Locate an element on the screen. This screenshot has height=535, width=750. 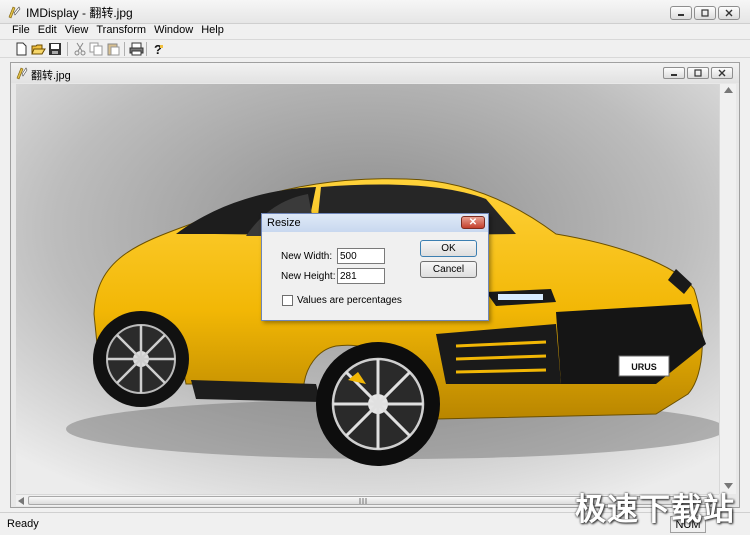
help-icon: ? is located at coordinates (158, 49).